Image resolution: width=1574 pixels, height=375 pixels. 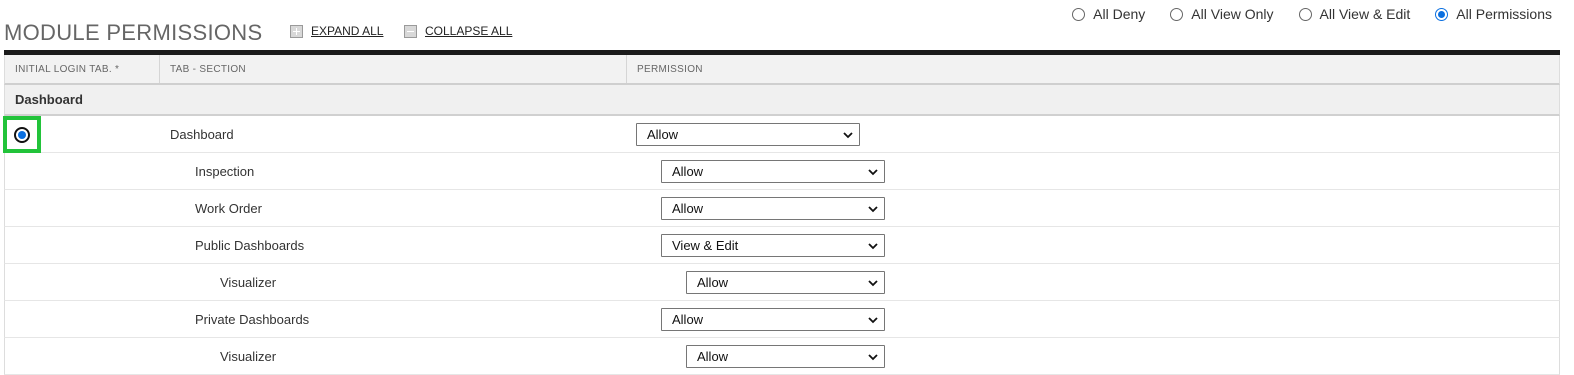 What do you see at coordinates (670, 69) in the screenshot?
I see `column-header-permission: PERMISSION` at bounding box center [670, 69].